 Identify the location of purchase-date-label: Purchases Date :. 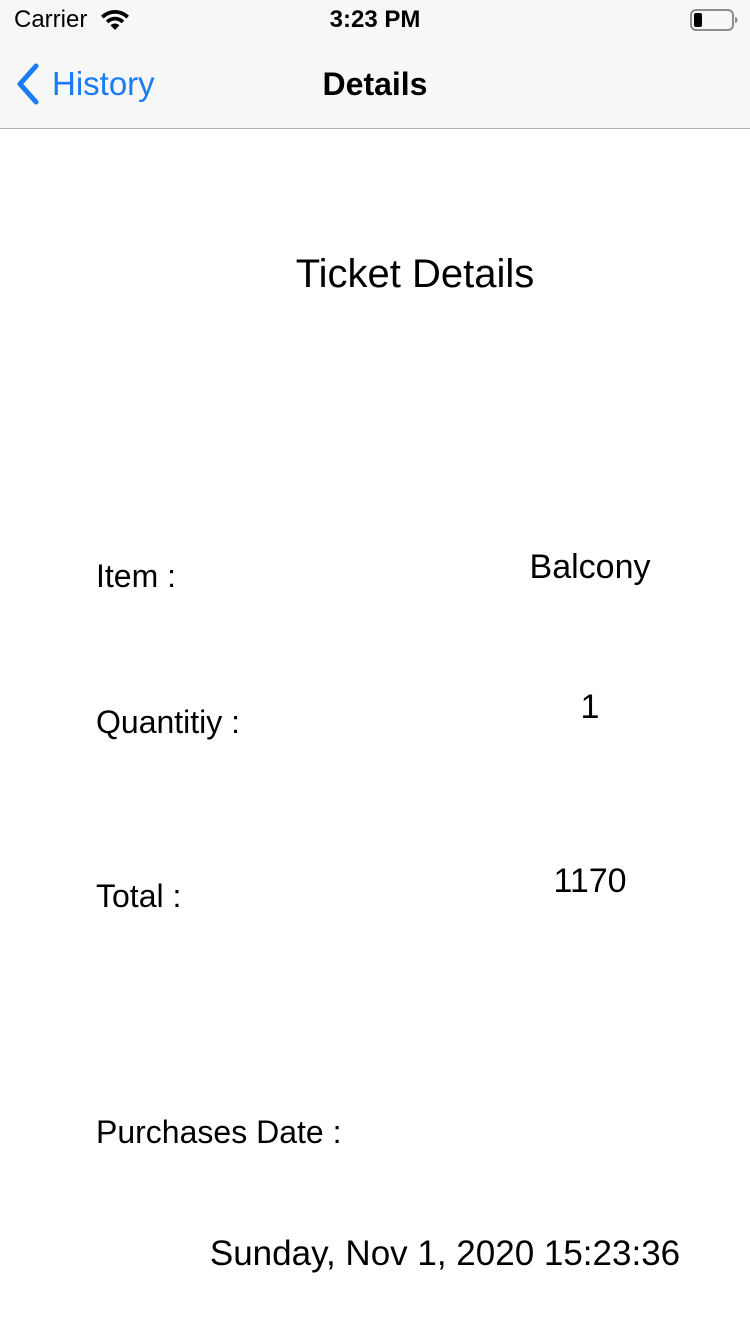
(219, 1132).